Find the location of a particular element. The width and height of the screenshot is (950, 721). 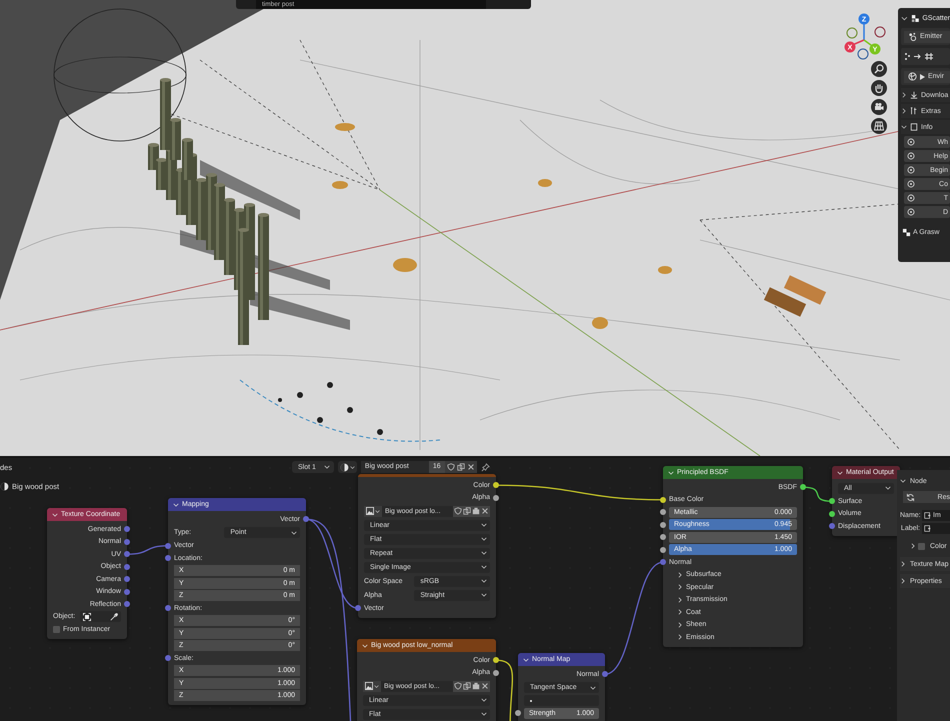

material-sphere-icon is located at coordinates (344, 467).